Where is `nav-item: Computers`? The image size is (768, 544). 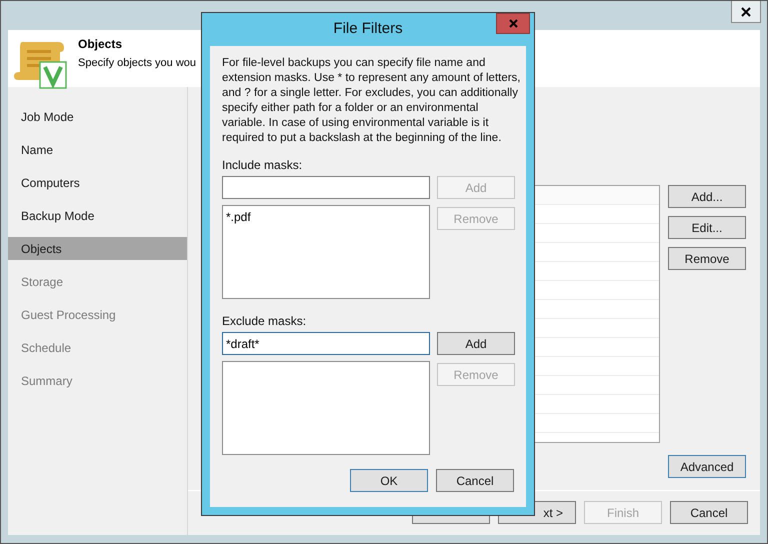
nav-item: Computers is located at coordinates (97, 182).